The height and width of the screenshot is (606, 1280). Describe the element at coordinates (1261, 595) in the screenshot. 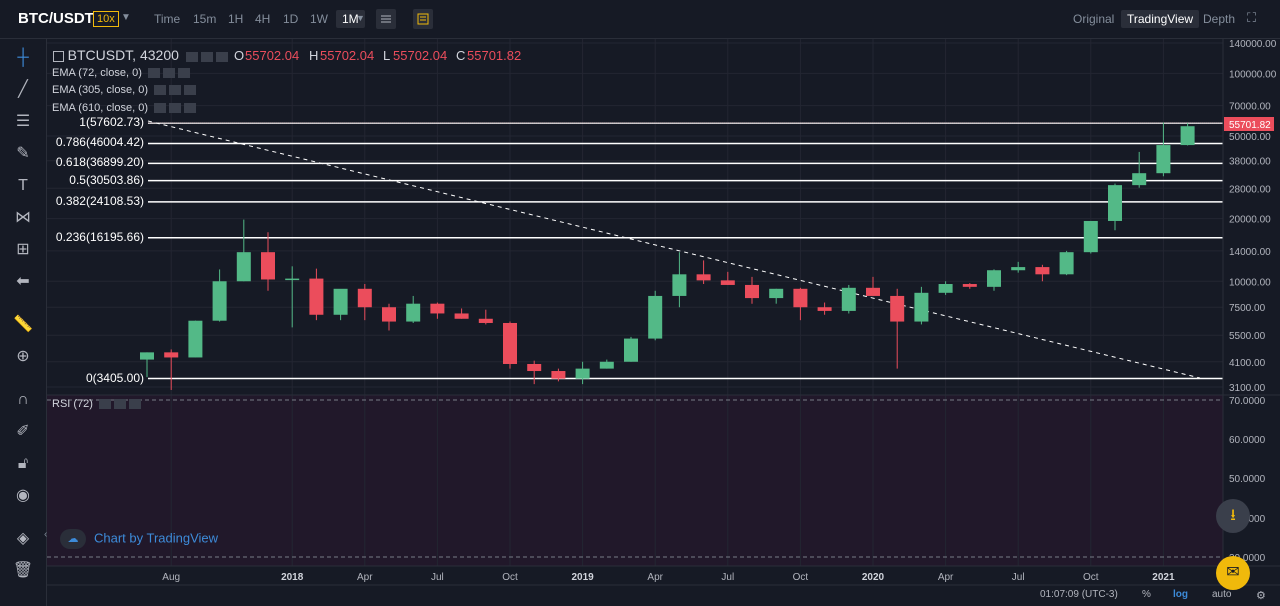

I see `gear-icon: ⚙` at that location.